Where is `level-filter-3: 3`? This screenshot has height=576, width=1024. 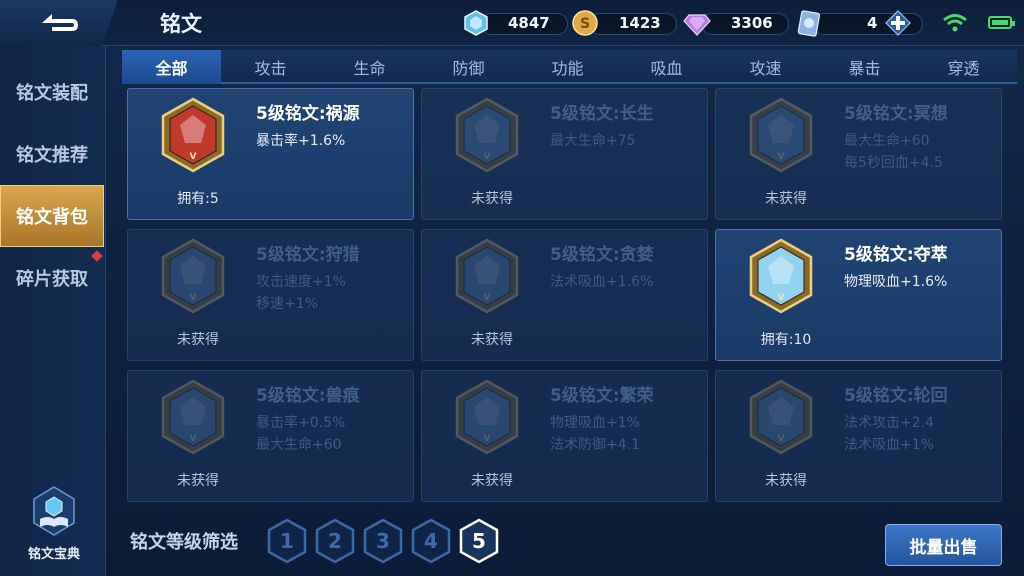
level-filter-3: 3 is located at coordinates (383, 541).